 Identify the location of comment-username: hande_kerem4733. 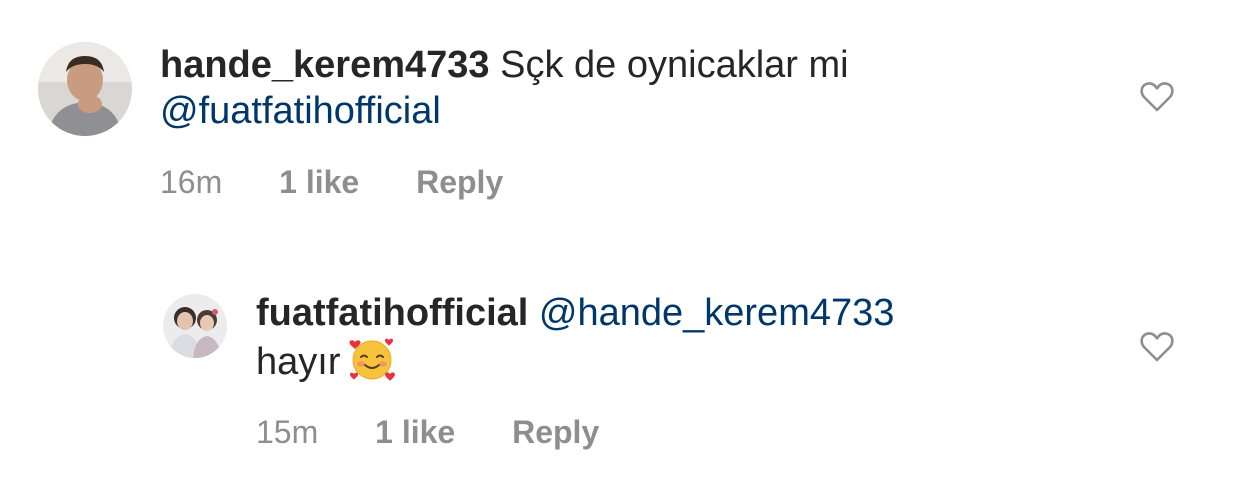
(325, 65).